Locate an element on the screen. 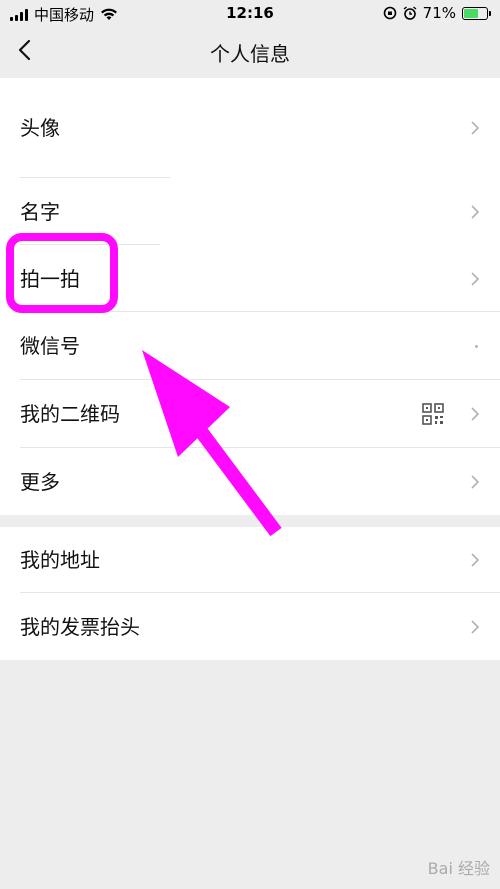 This screenshot has height=889, width=500. address-group: 我的地址 我的发票抬头 is located at coordinates (250, 593).